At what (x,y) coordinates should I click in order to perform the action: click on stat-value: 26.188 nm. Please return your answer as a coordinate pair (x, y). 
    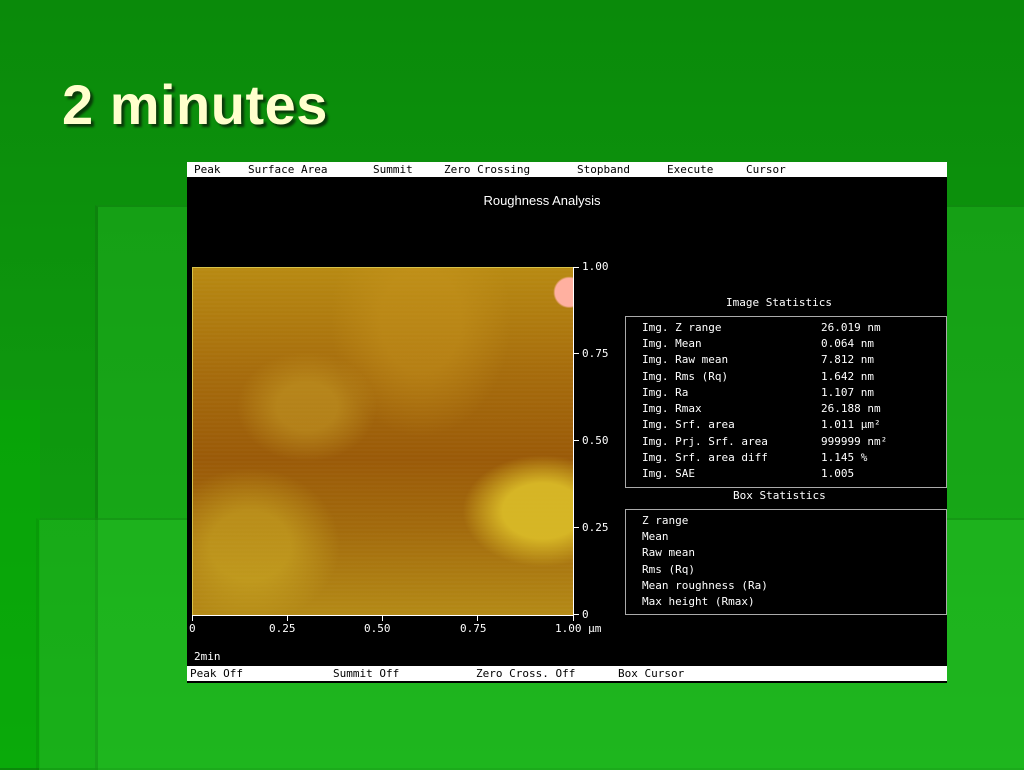
    Looking at the image, I should click on (851, 408).